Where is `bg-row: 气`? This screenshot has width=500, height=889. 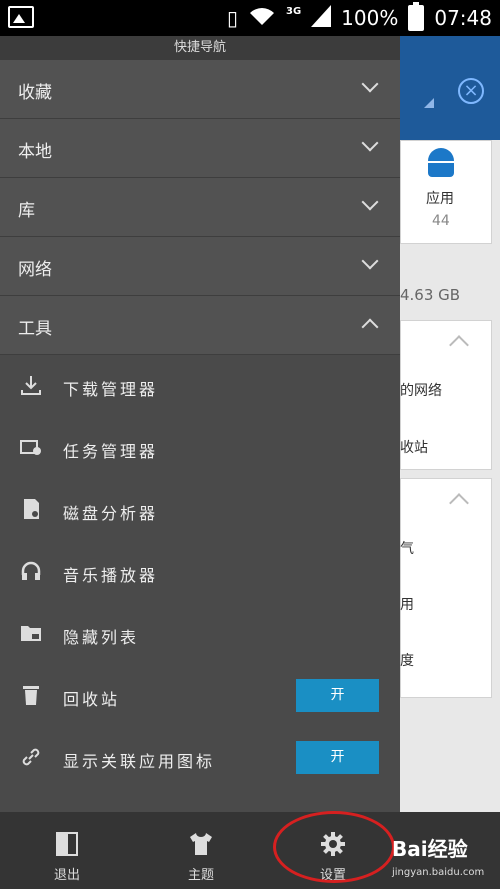 bg-row: 气 is located at coordinates (407, 549).